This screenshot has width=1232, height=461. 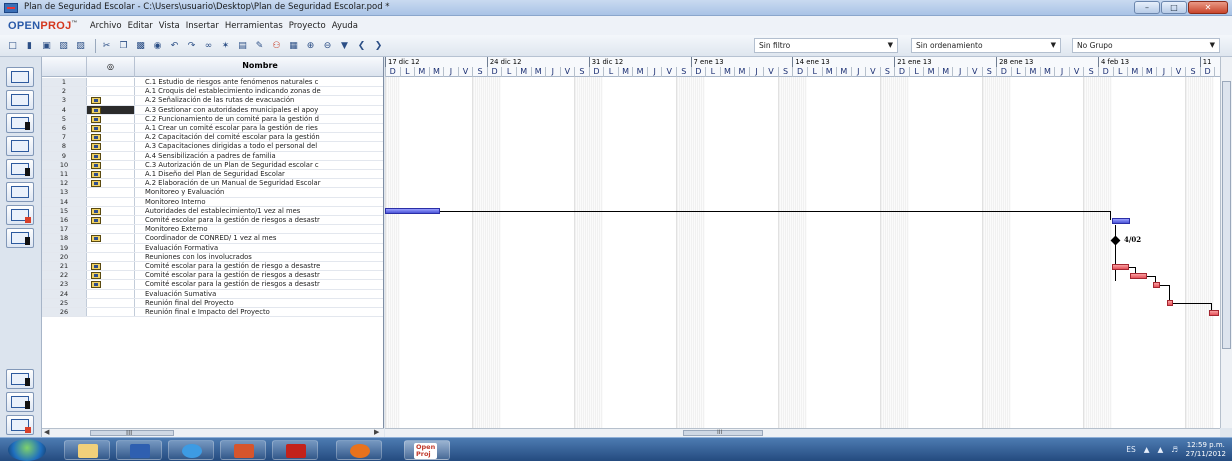 What do you see at coordinates (20, 77) in the screenshot?
I see `gantt-view-button` at bounding box center [20, 77].